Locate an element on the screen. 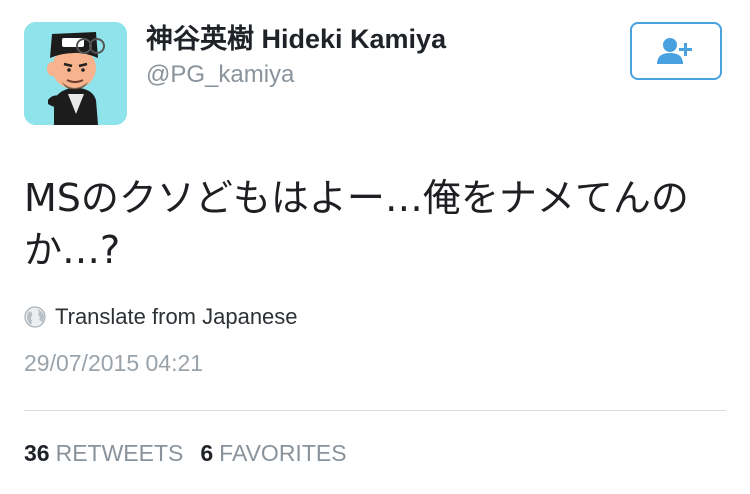 Image resolution: width=750 pixels, height=494 pixels. favorites-count: 6 is located at coordinates (207, 453).